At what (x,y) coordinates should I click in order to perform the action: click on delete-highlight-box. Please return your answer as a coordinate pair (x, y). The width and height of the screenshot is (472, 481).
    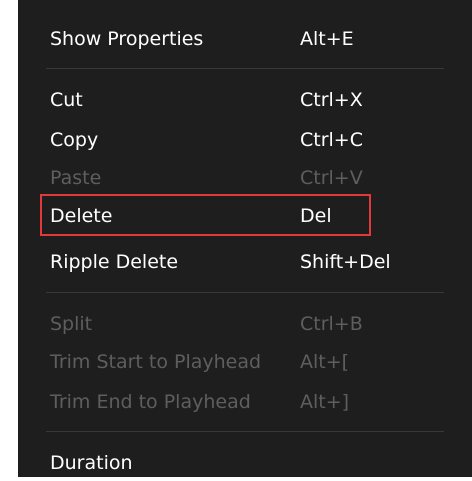
    Looking at the image, I should click on (205, 215).